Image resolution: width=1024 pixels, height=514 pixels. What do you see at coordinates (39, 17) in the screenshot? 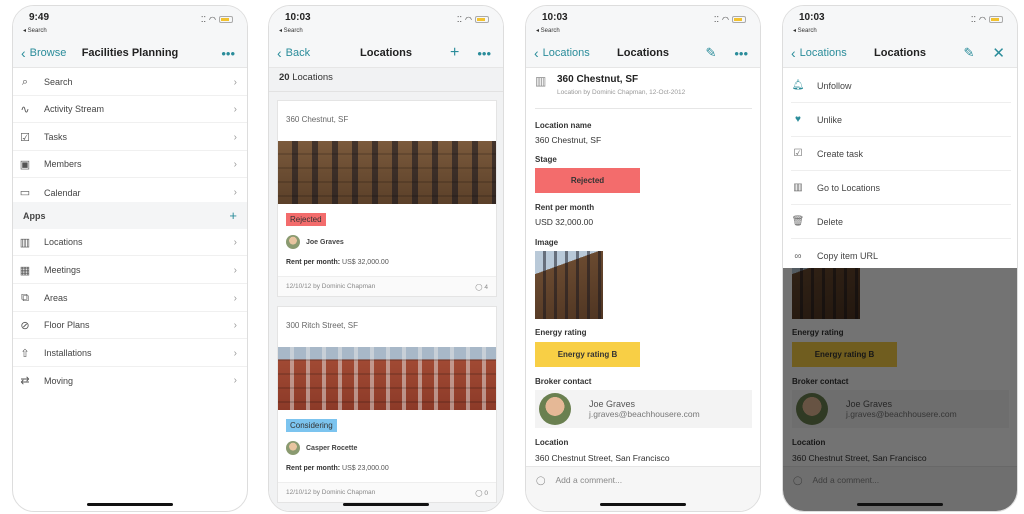
I see `status-time: 9:49` at bounding box center [39, 17].